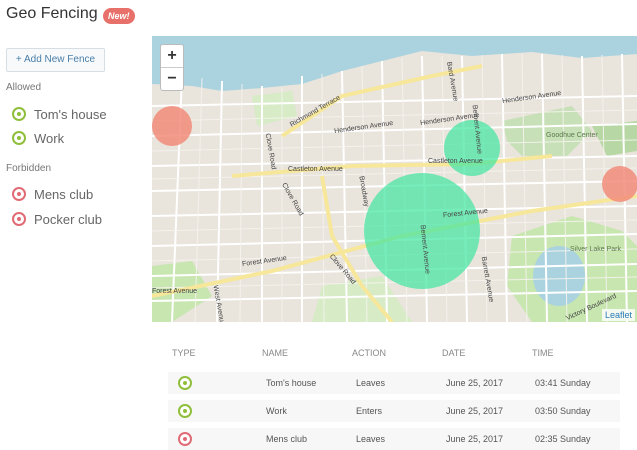 This screenshot has width=637, height=450. What do you see at coordinates (369, 411) in the screenshot?
I see `row-action: Enters` at bounding box center [369, 411].